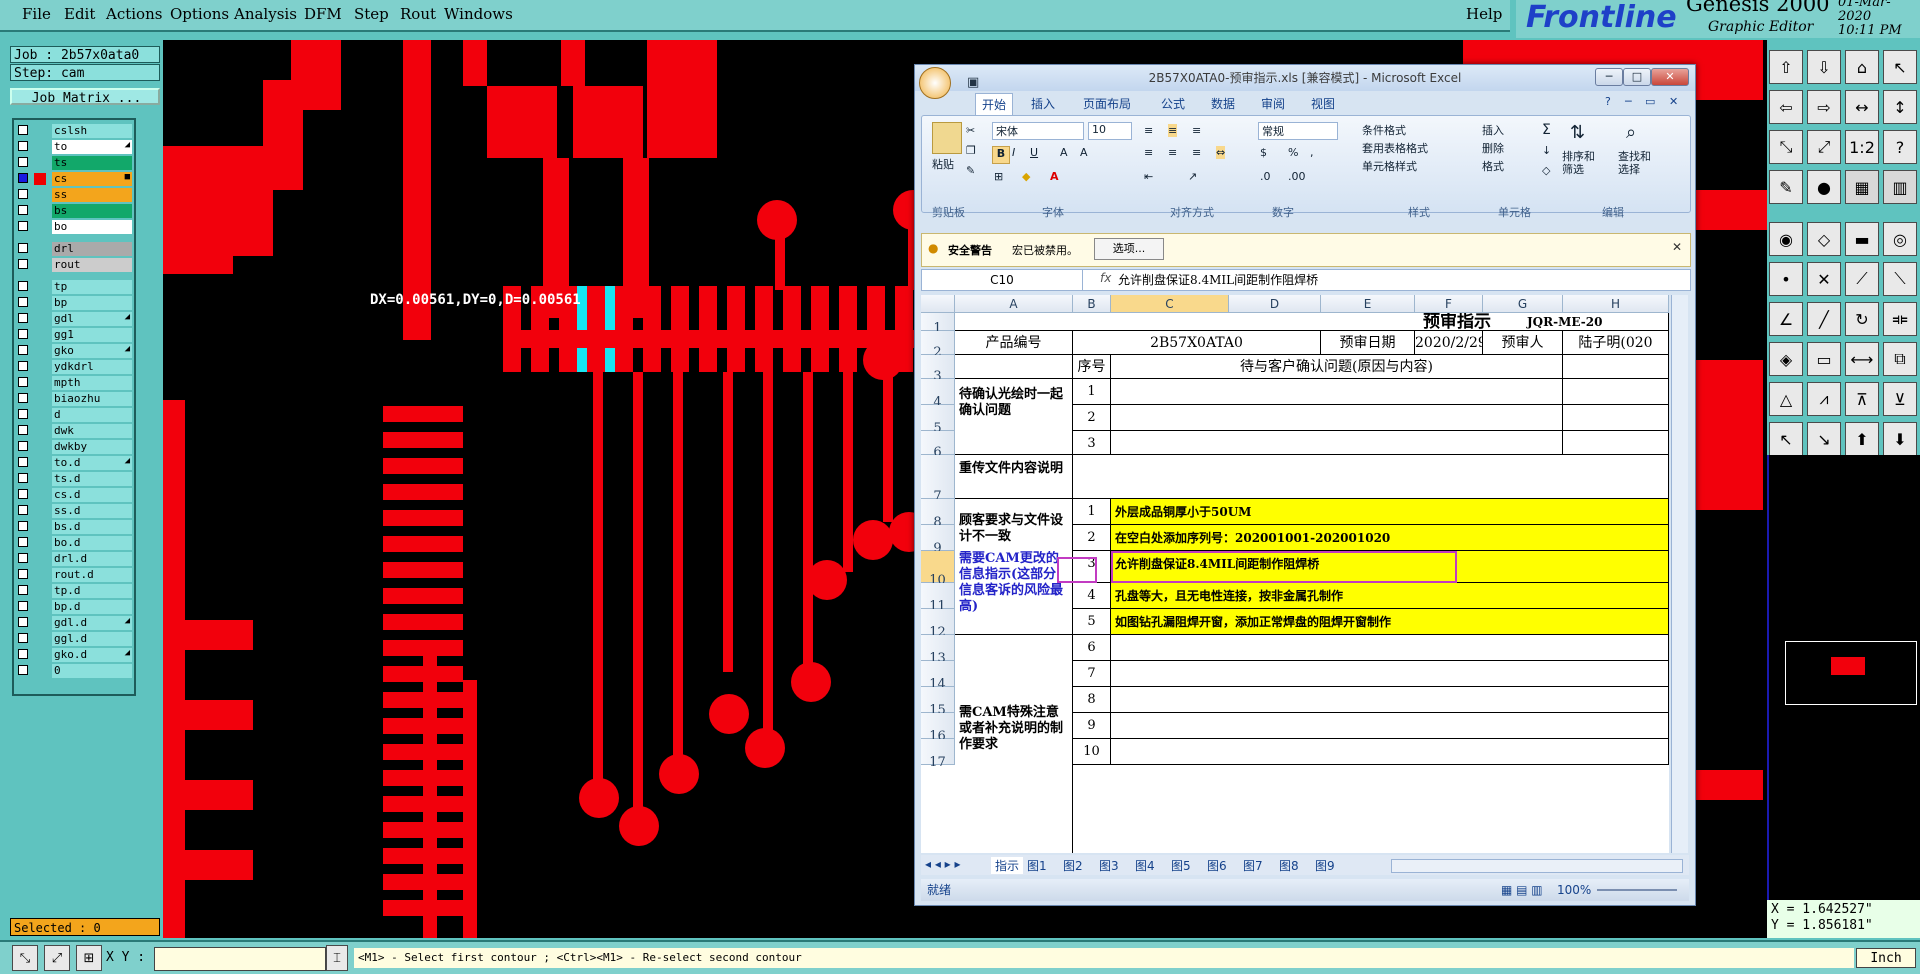 The image size is (1920, 974). What do you see at coordinates (1192, 176) in the screenshot?
I see `orientation-icon: ↗` at bounding box center [1192, 176].